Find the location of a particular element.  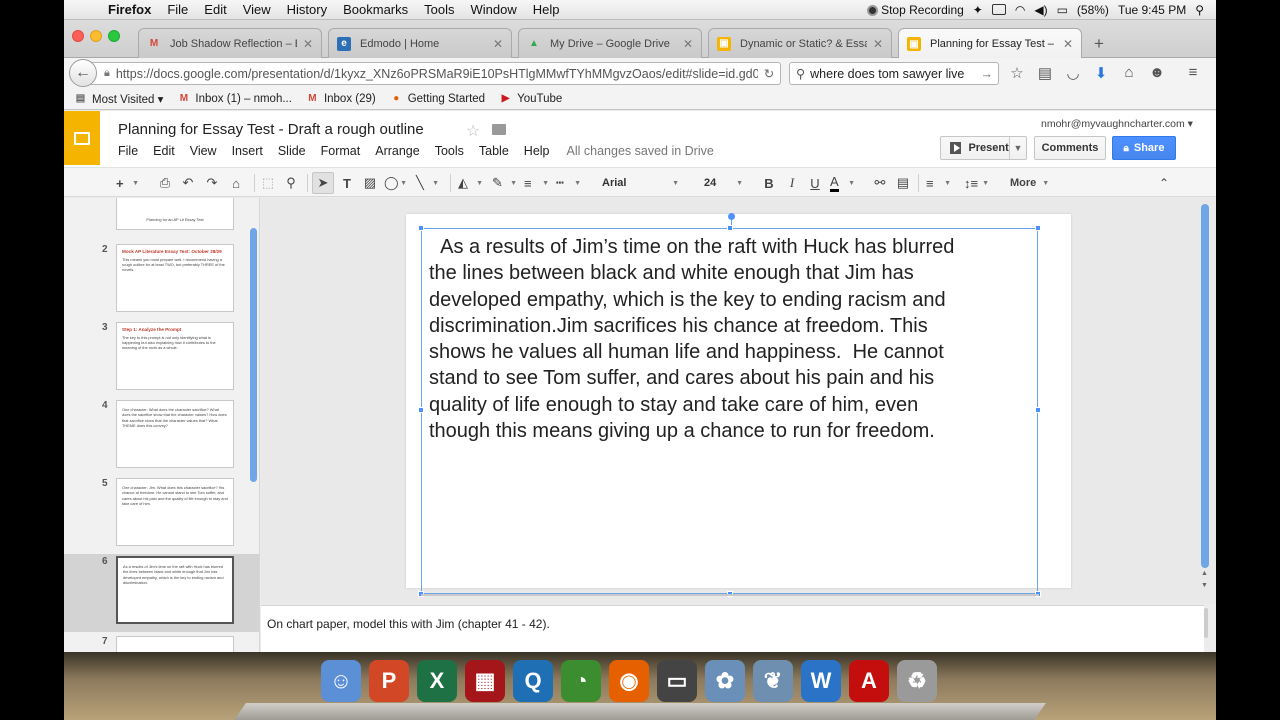

dock-finder-icon: ☺ is located at coordinates (341, 681).